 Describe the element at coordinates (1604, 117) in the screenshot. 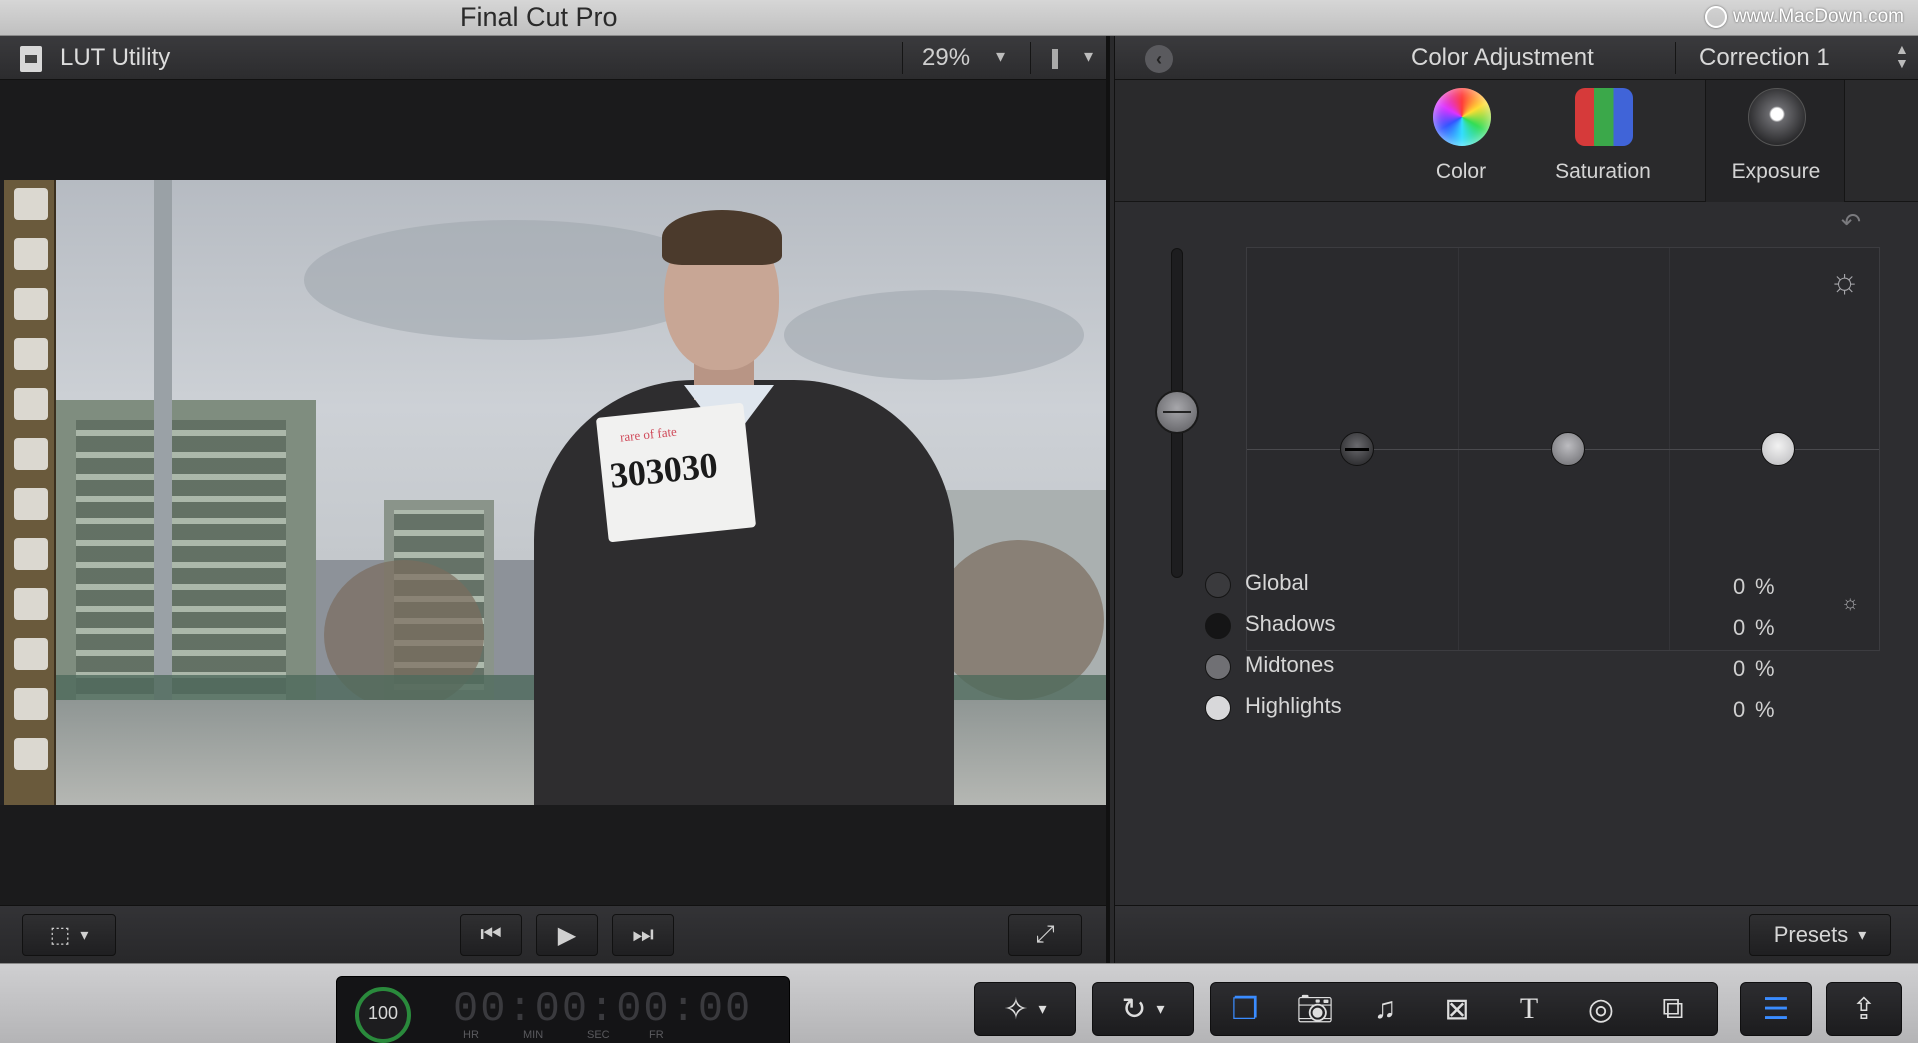

I see `saturation-icon` at that location.